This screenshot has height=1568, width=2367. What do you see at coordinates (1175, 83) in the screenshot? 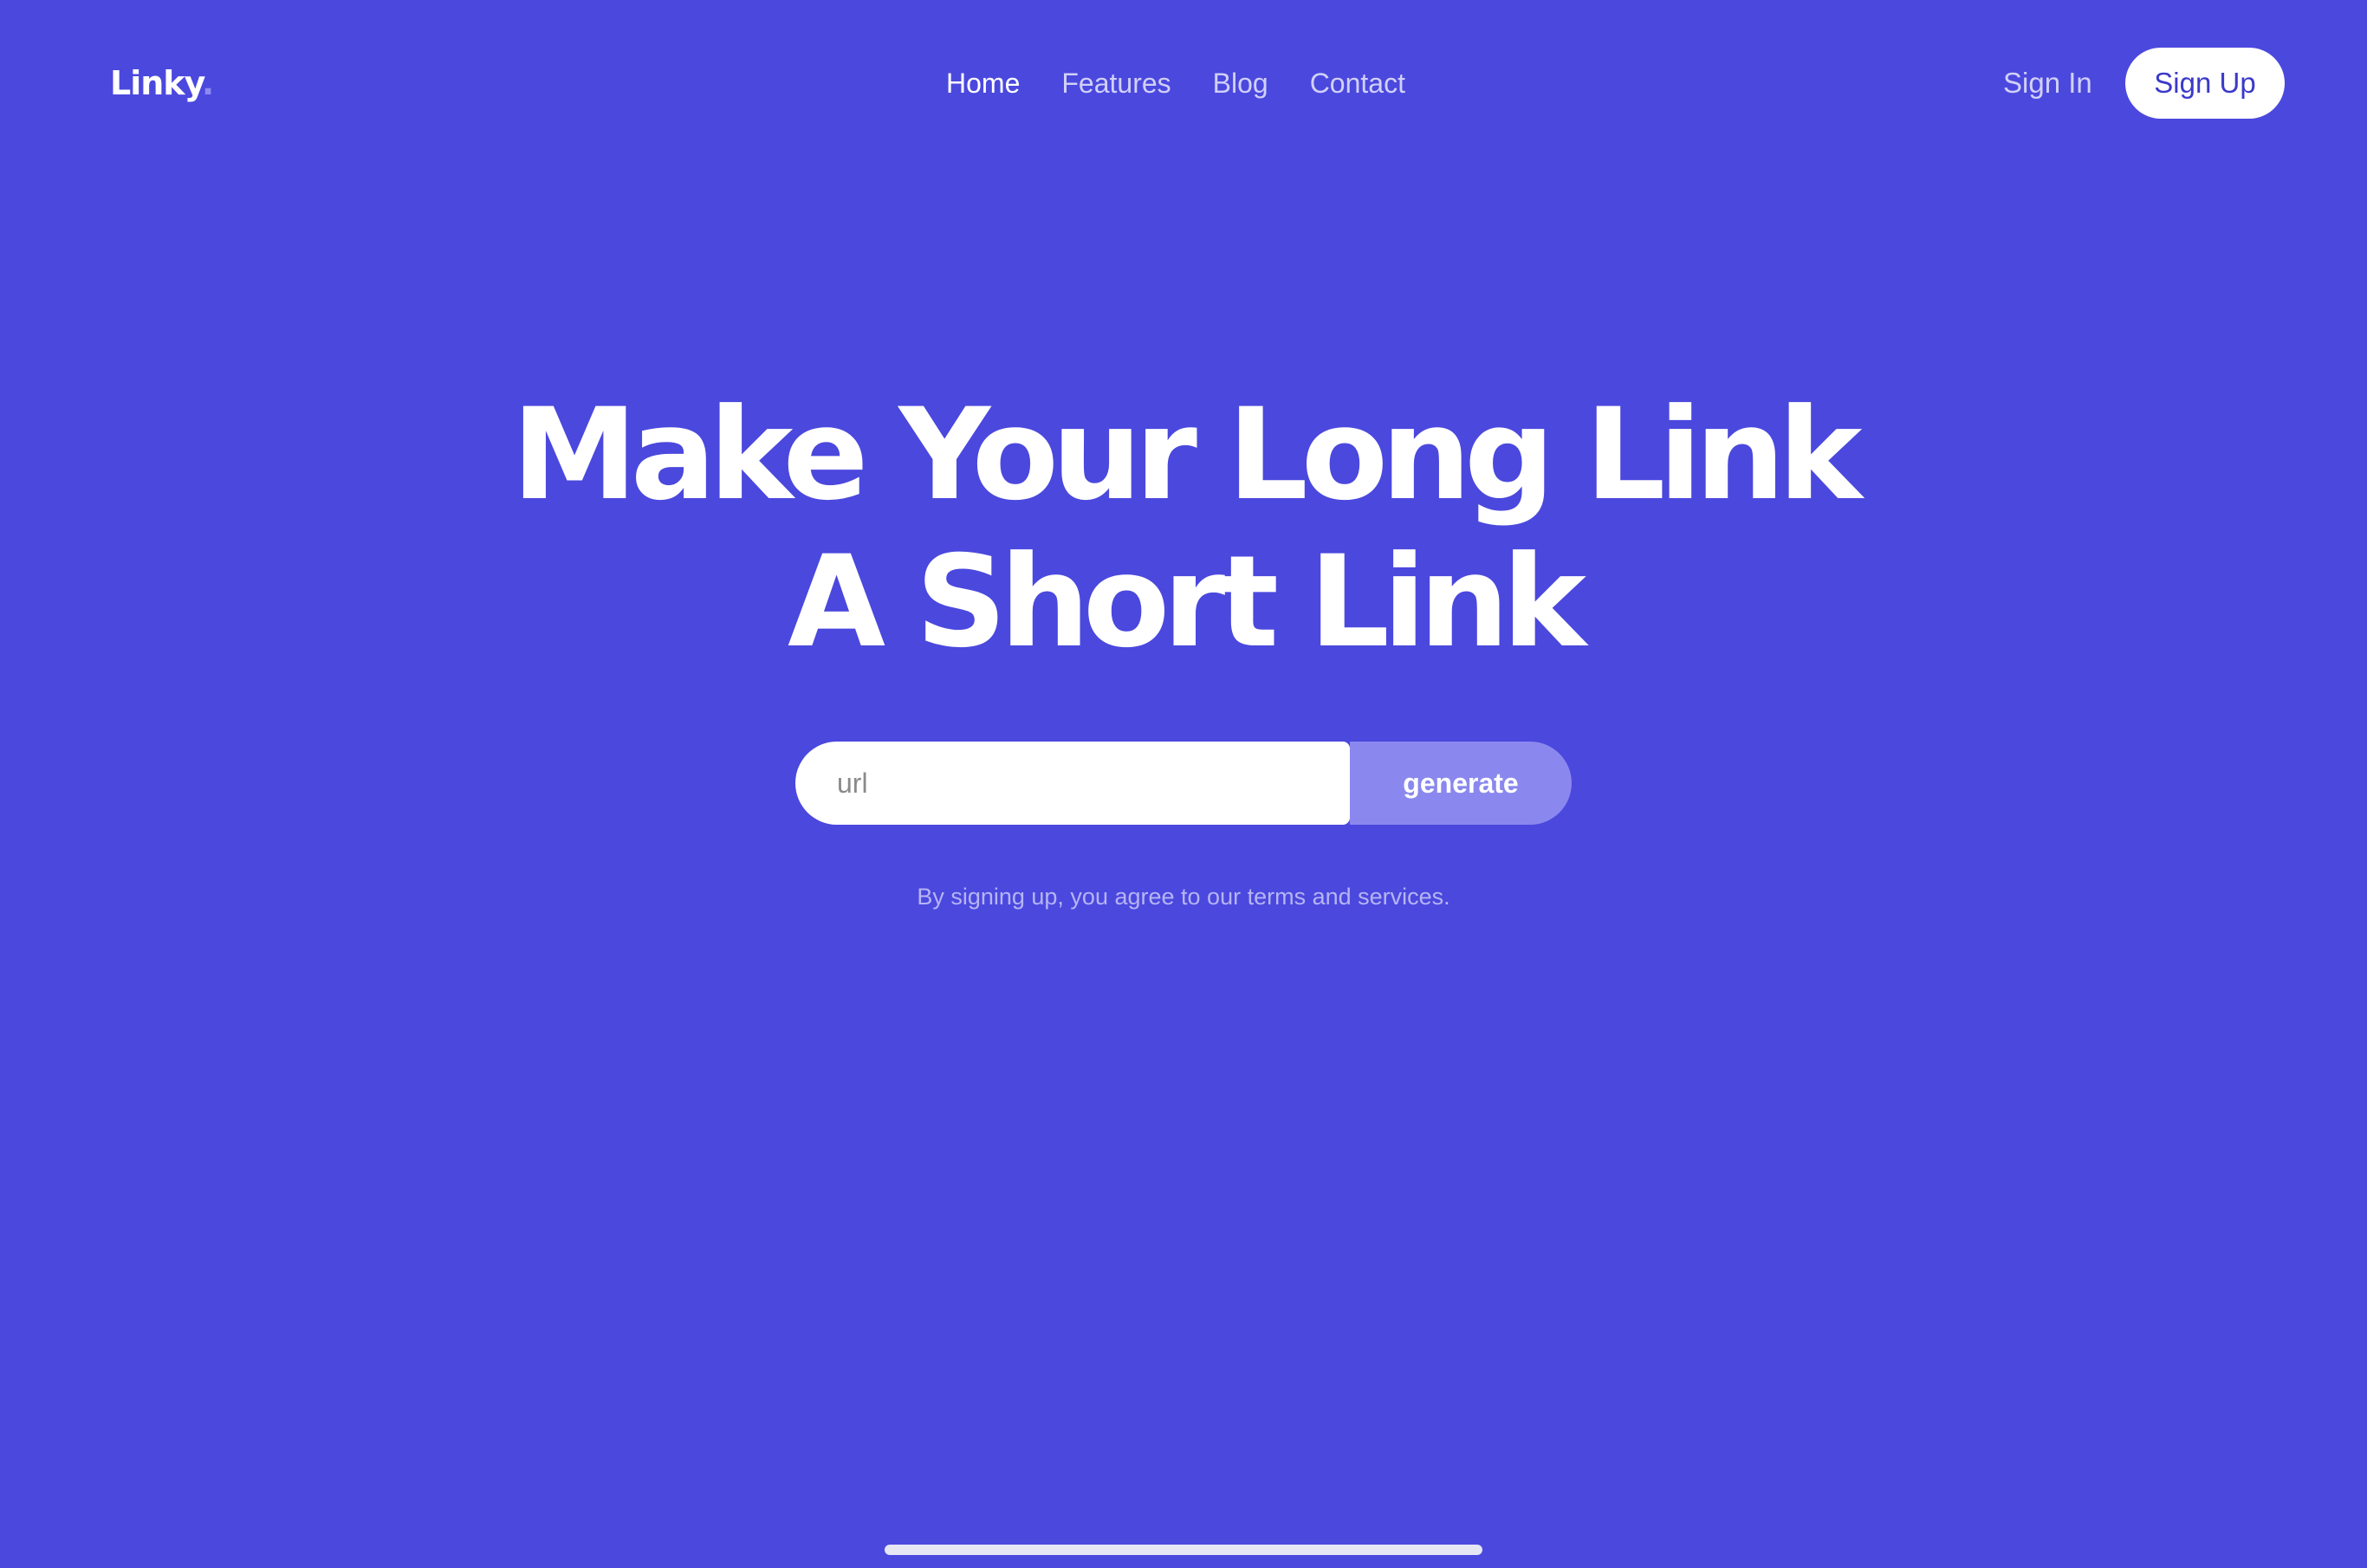
I see `main-nav: Home Features Blog Contact` at bounding box center [1175, 83].